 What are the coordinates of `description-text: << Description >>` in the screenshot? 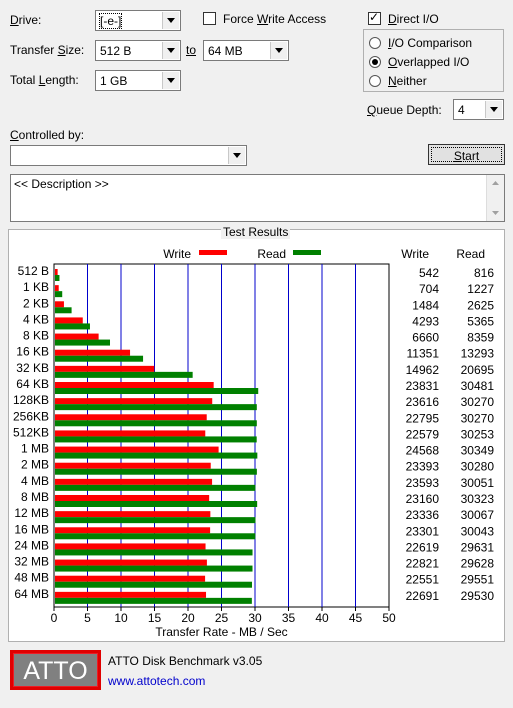 It's located at (61, 184).